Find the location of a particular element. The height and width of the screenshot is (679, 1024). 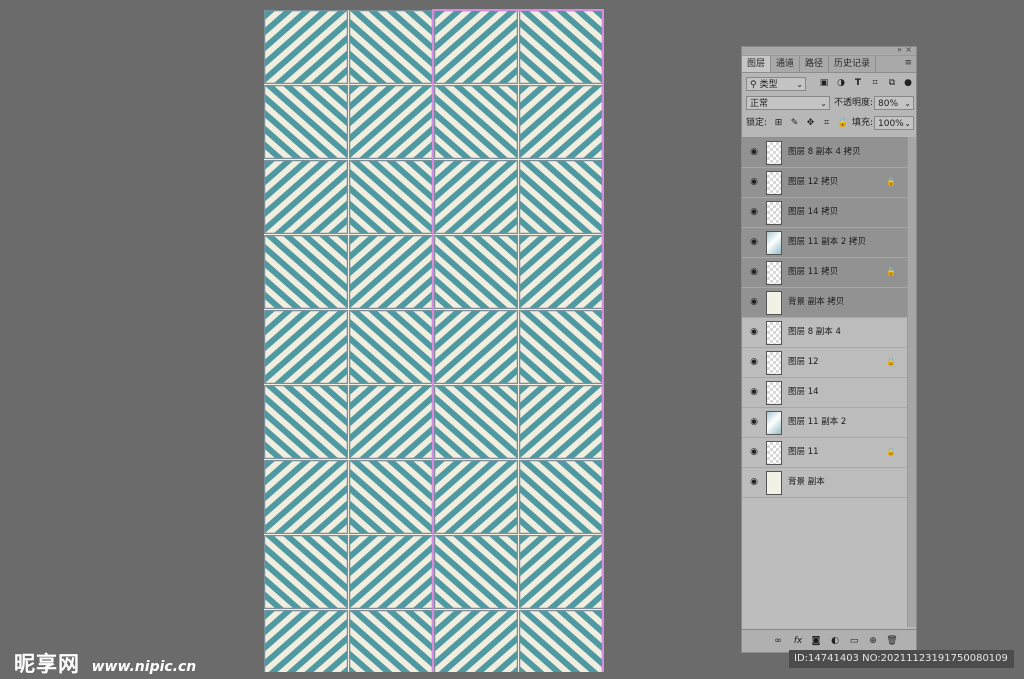

panel-menu-icon: ≡ is located at coordinates (908, 63).